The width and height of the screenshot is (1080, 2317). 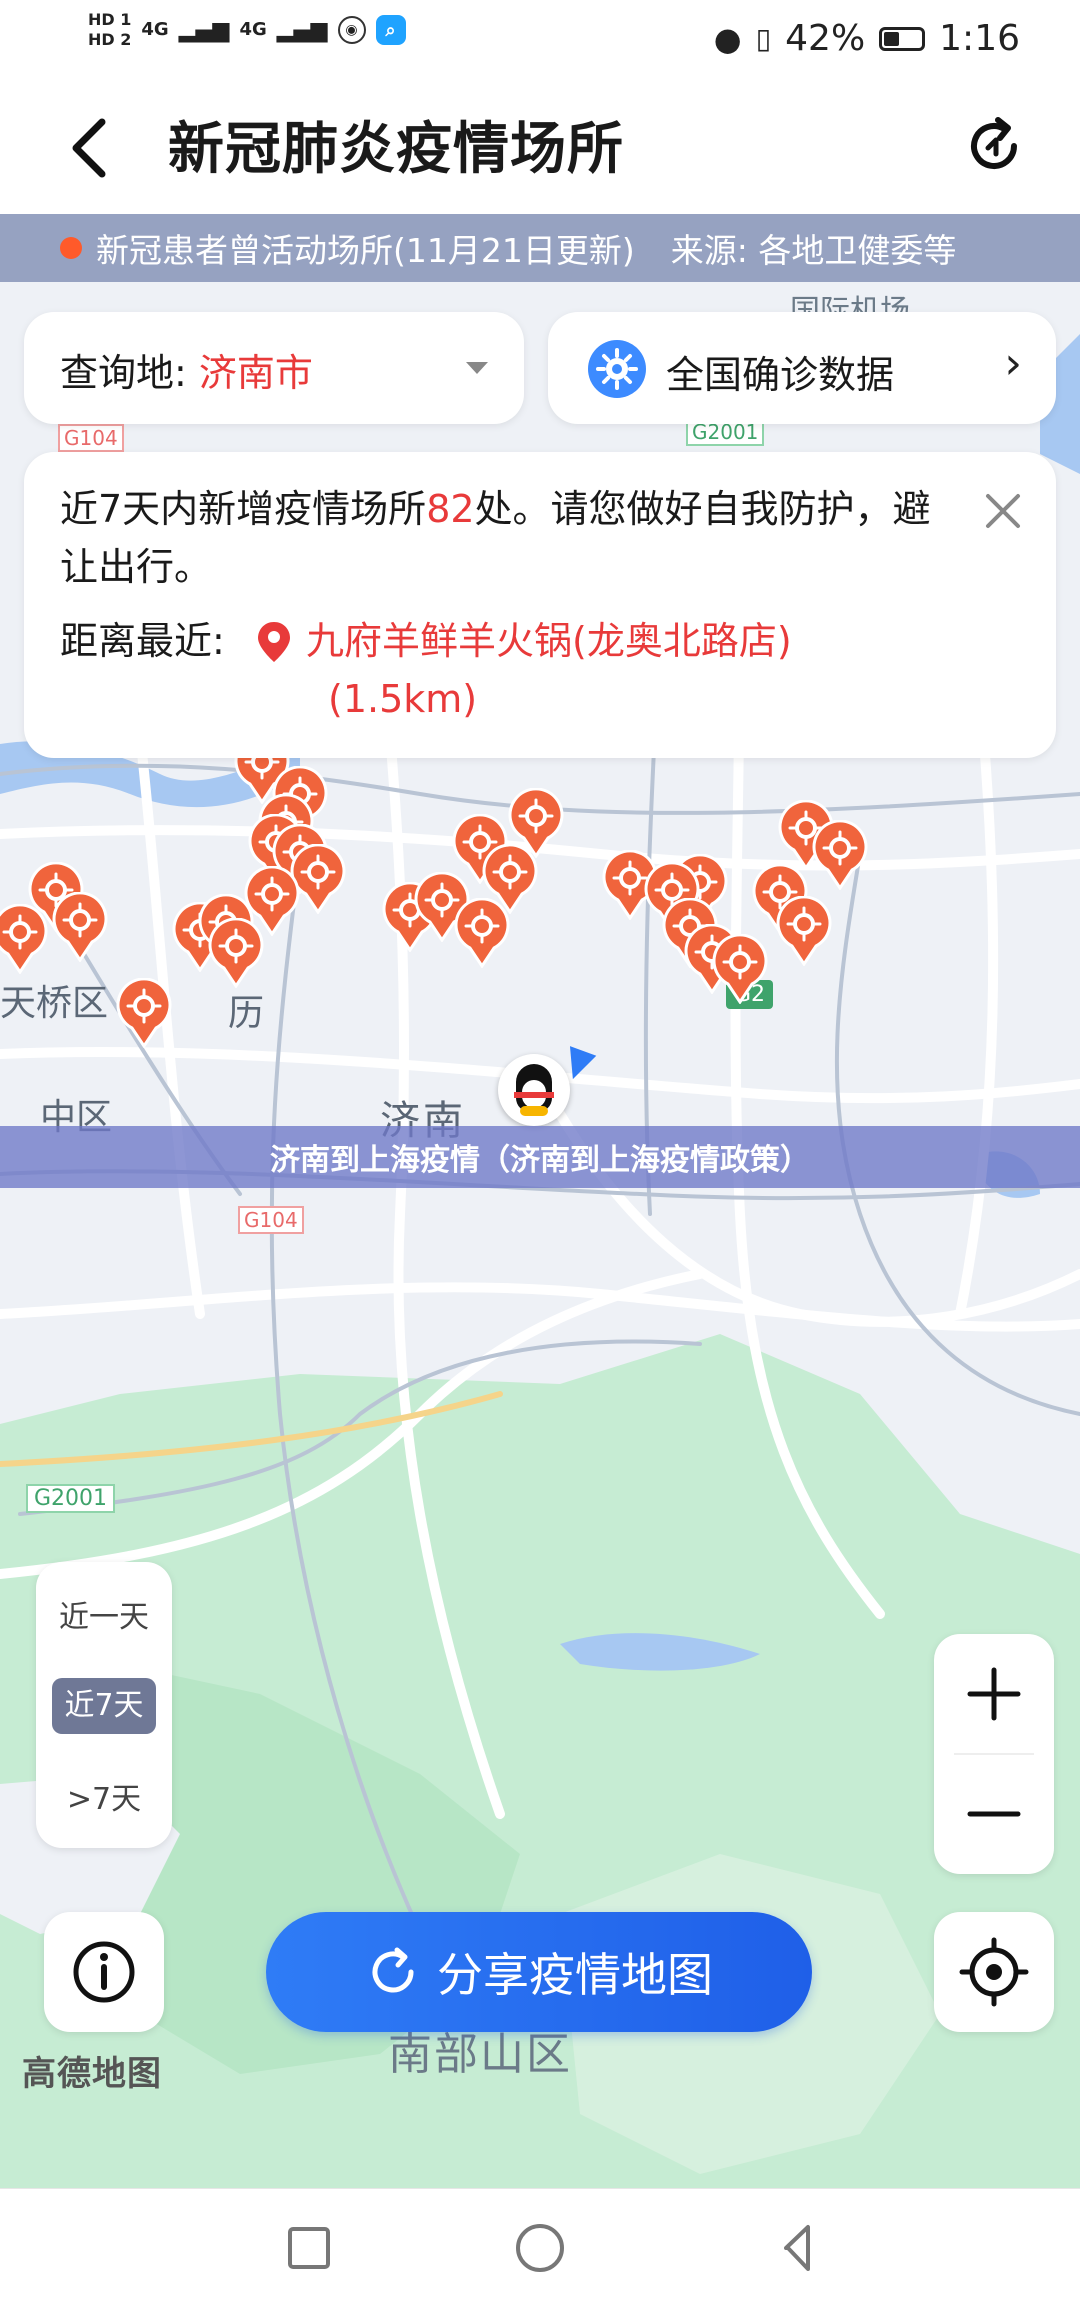 I want to click on crosshair-icon, so click(x=994, y=1972).